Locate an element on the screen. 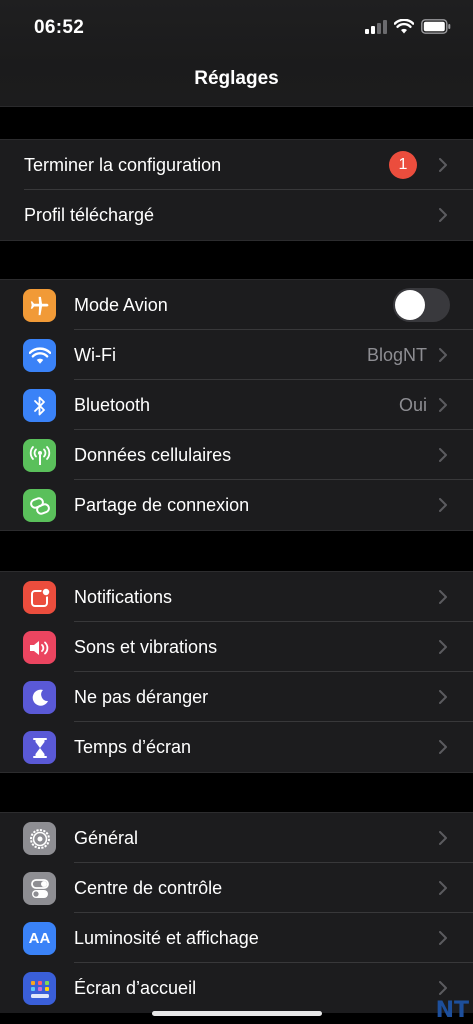  bluetooth-row: Bluetooth Oui is located at coordinates (236, 405).